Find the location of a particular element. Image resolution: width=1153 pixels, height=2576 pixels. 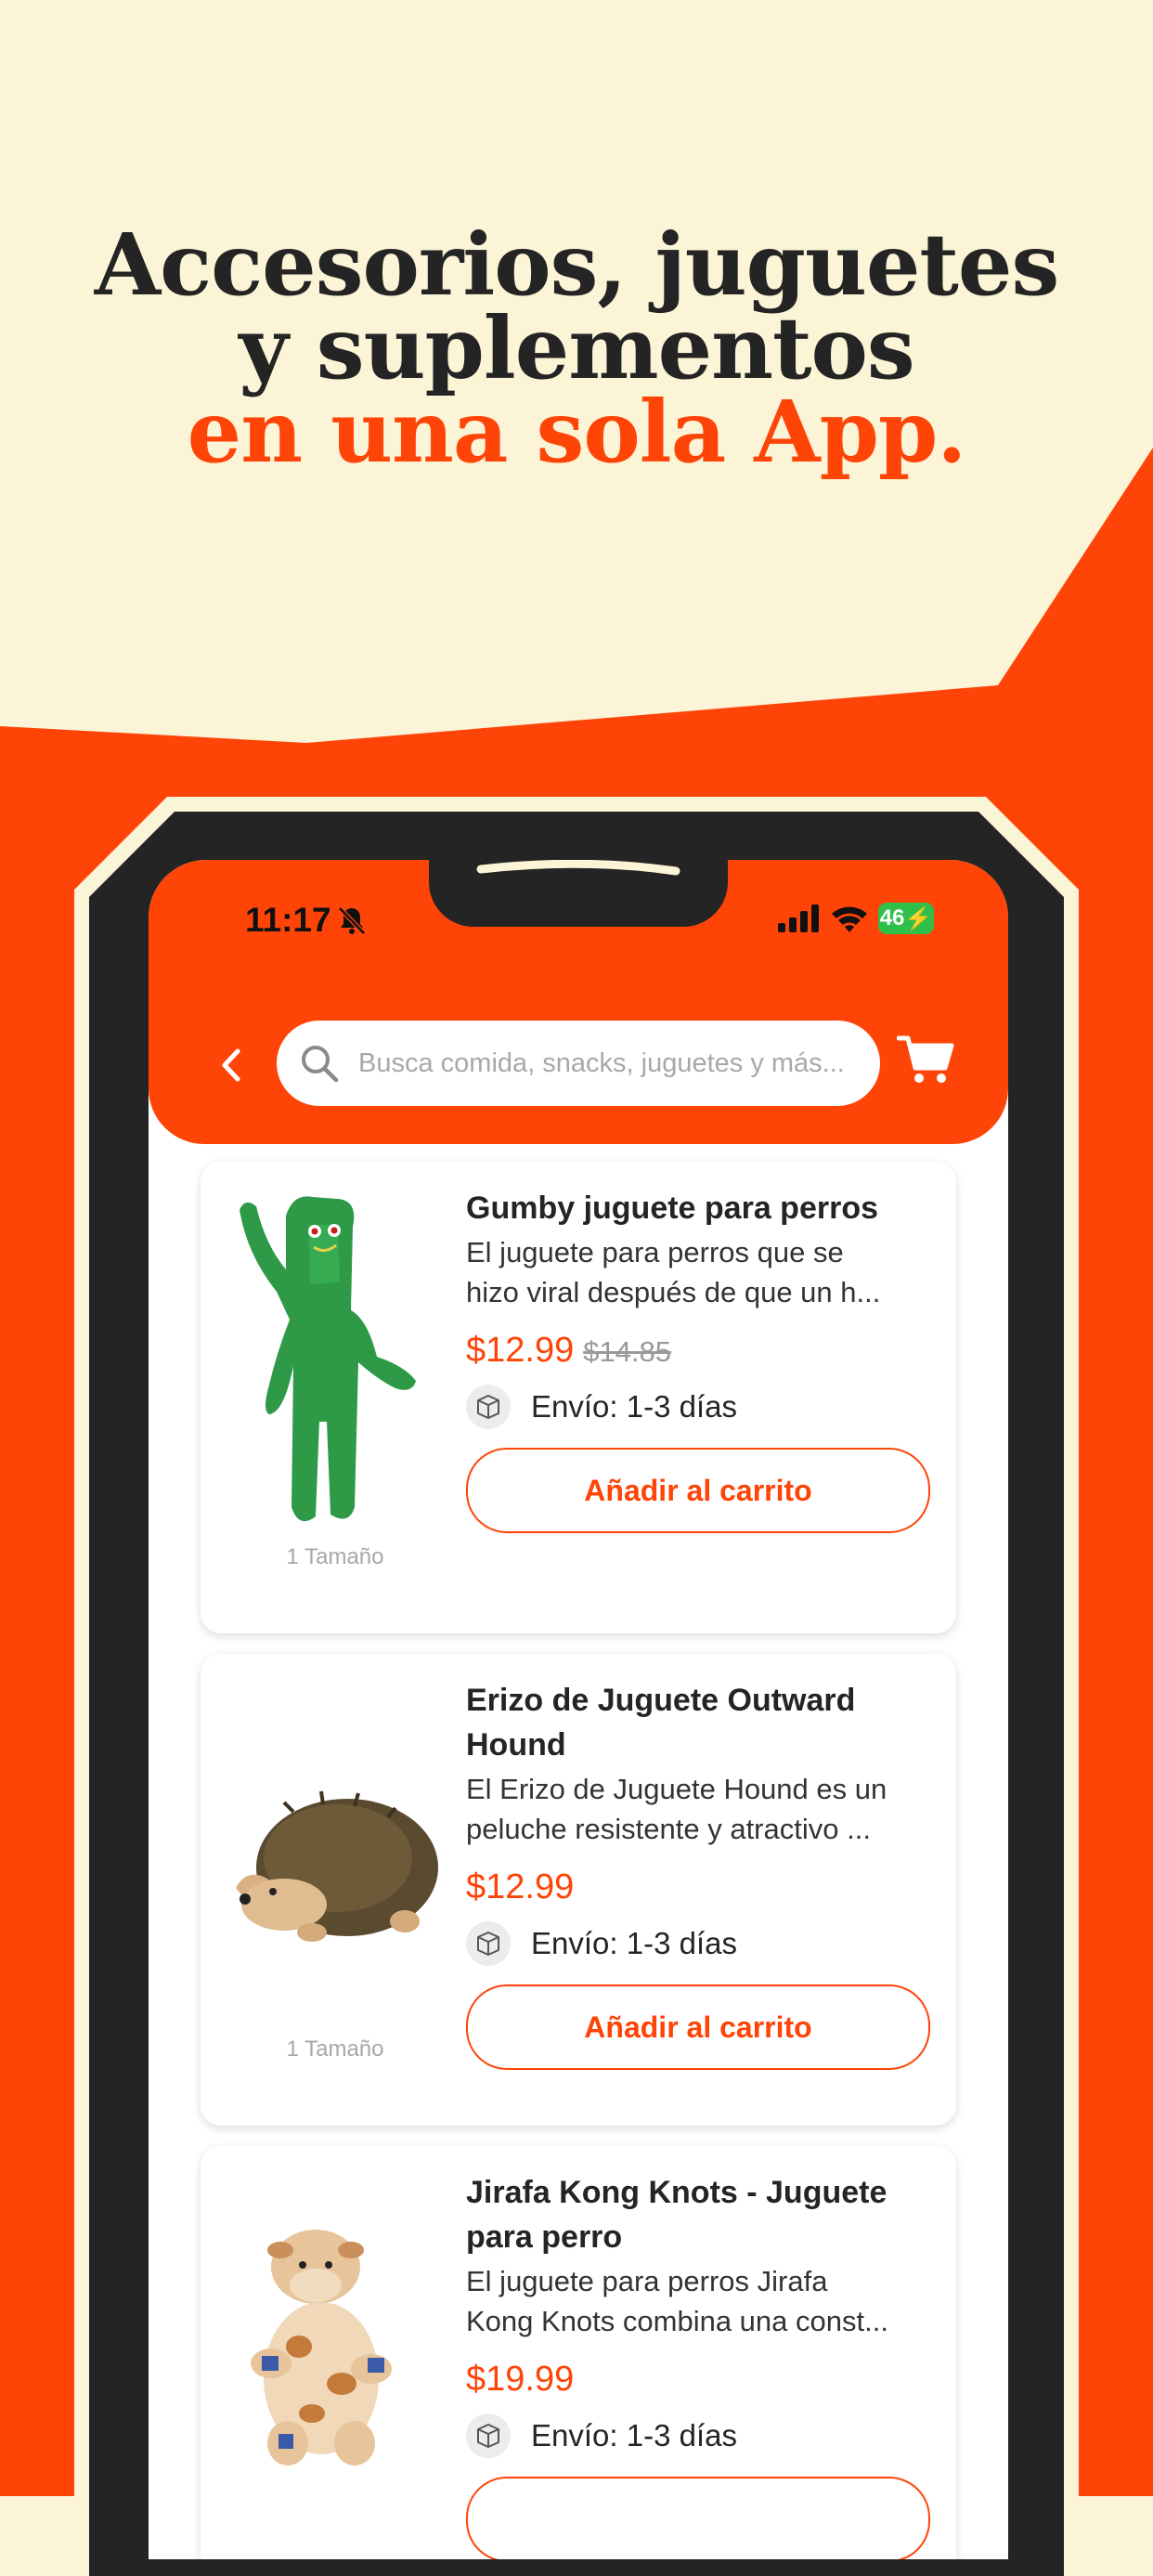

battery-level: 46 is located at coordinates (892, 917).